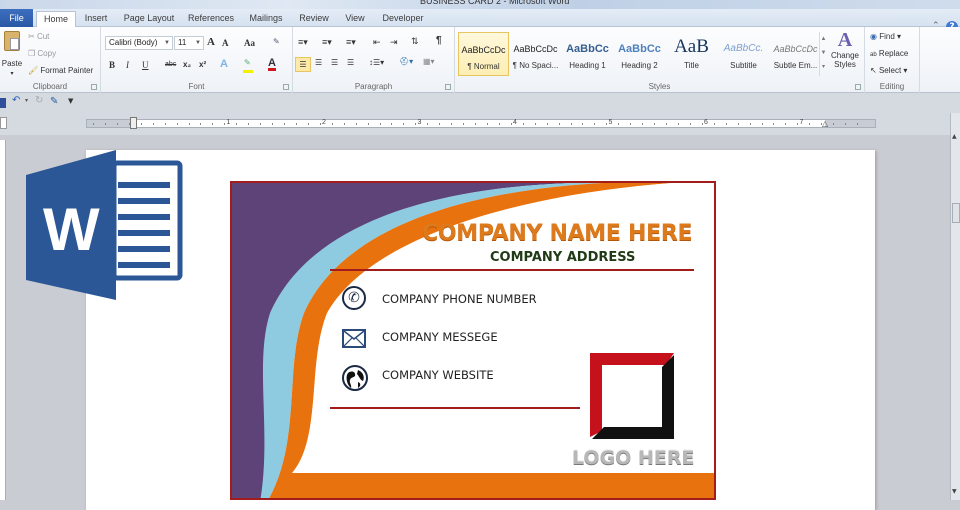 Image resolution: width=960 pixels, height=510 pixels. I want to click on grow-font-button: A, so click(211, 42).